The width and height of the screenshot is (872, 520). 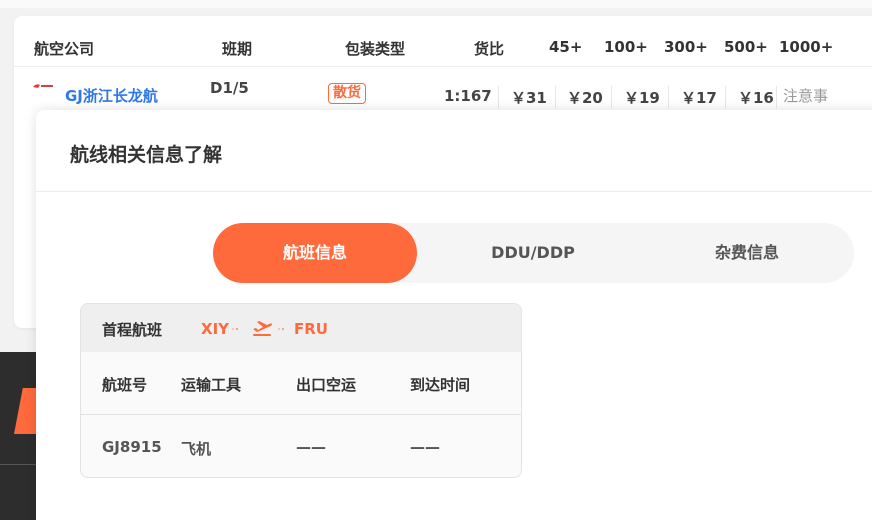 I want to click on col-flight-number: 航班号, so click(x=125, y=385).